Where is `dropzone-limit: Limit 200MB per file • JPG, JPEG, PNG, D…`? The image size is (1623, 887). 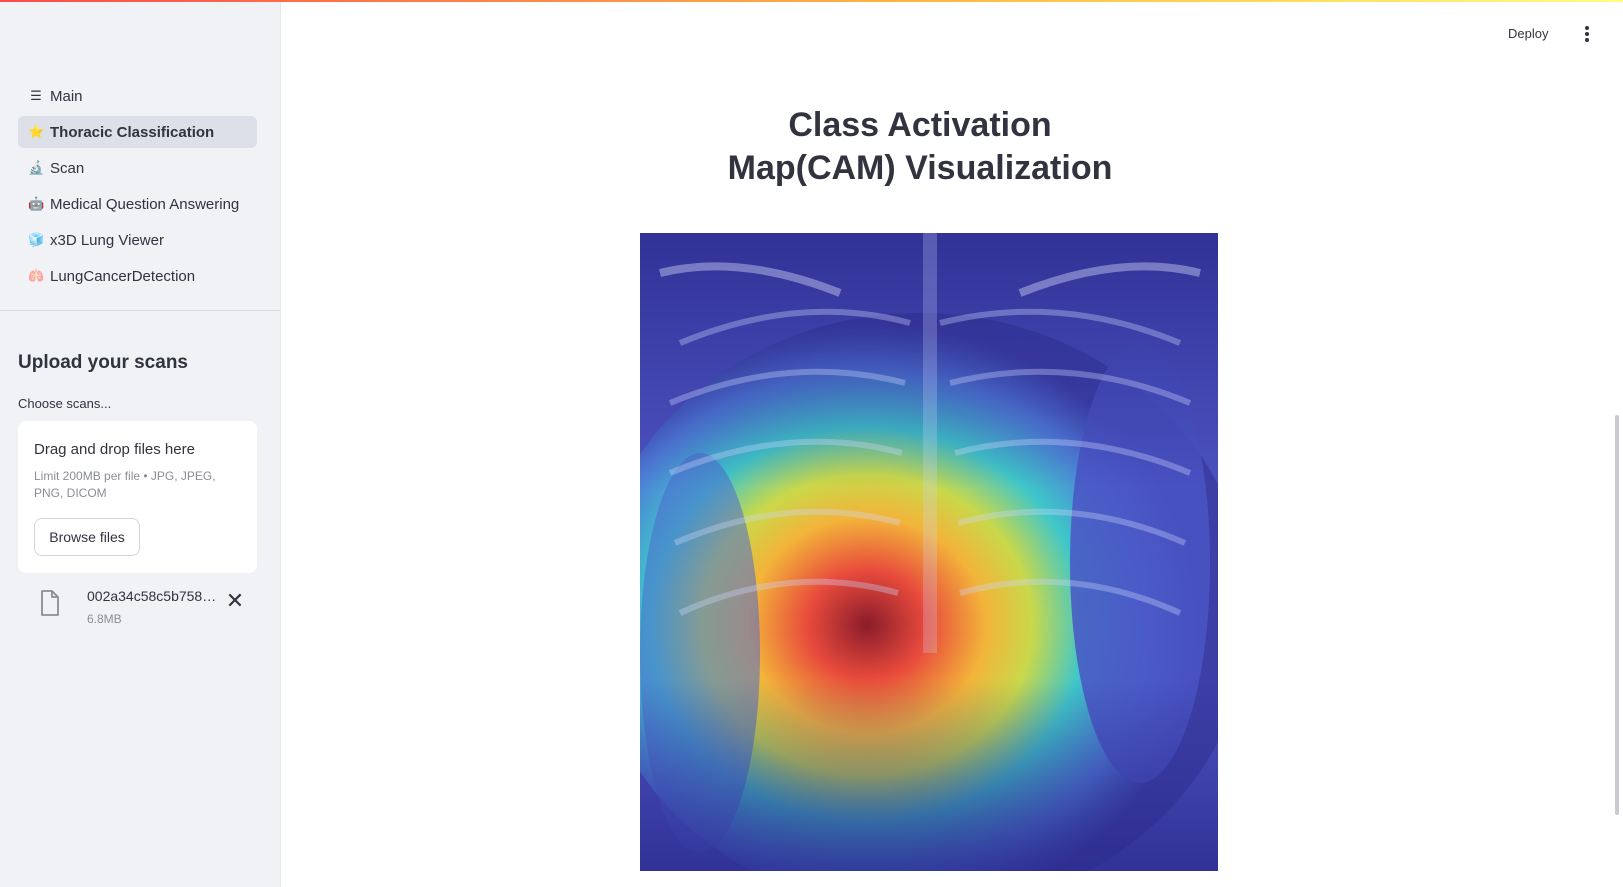 dropzone-limit: Limit 200MB per file • JPG, JPEG, PNG, D… is located at coordinates (125, 484).